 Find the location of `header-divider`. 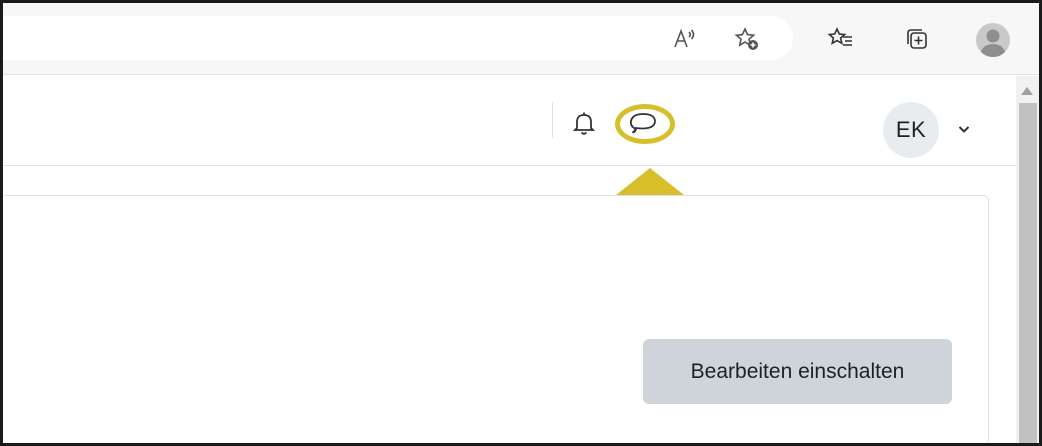

header-divider is located at coordinates (552, 120).